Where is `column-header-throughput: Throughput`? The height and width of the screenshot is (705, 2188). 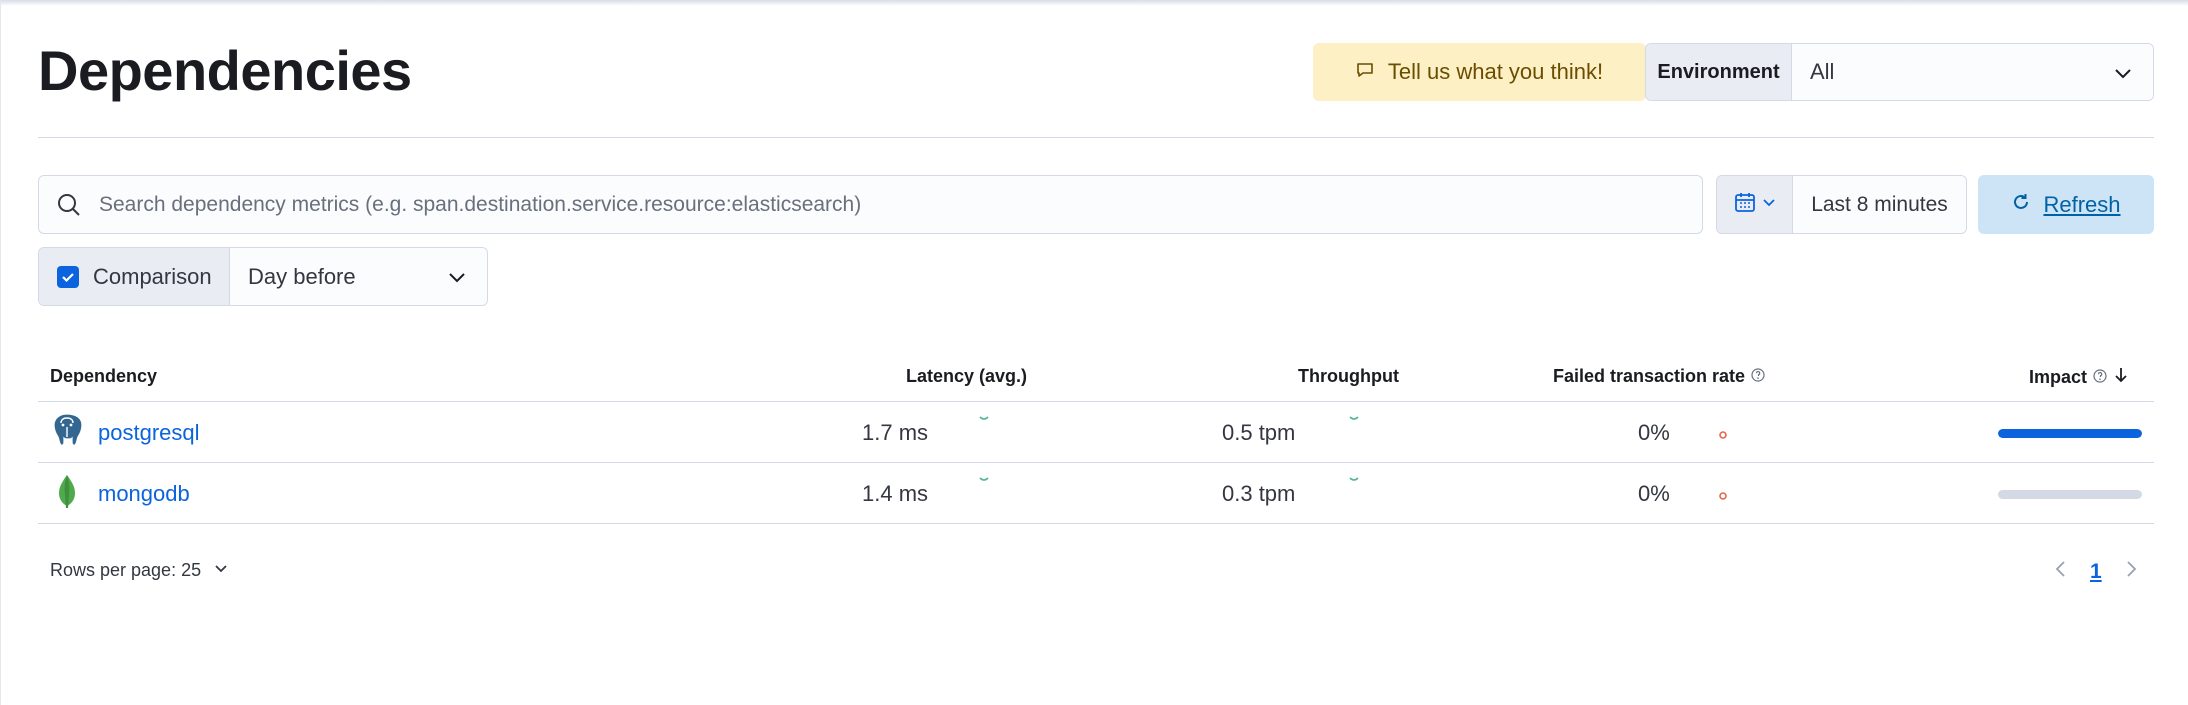 column-header-throughput: Throughput is located at coordinates (1348, 376).